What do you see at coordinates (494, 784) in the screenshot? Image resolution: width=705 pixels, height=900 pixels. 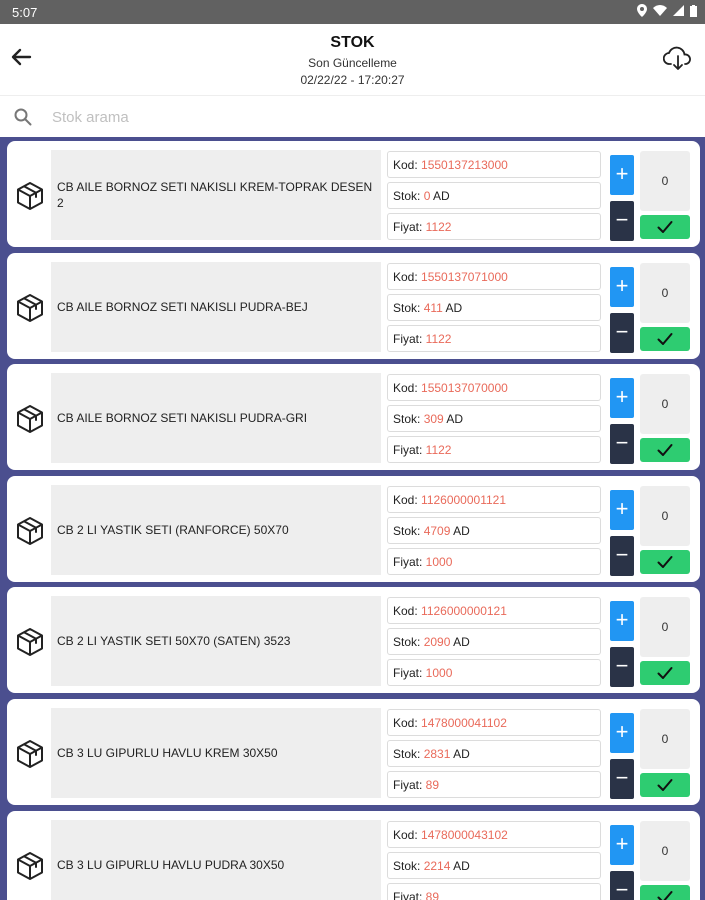 I see `fiyat-field: Fiyat: 89` at bounding box center [494, 784].